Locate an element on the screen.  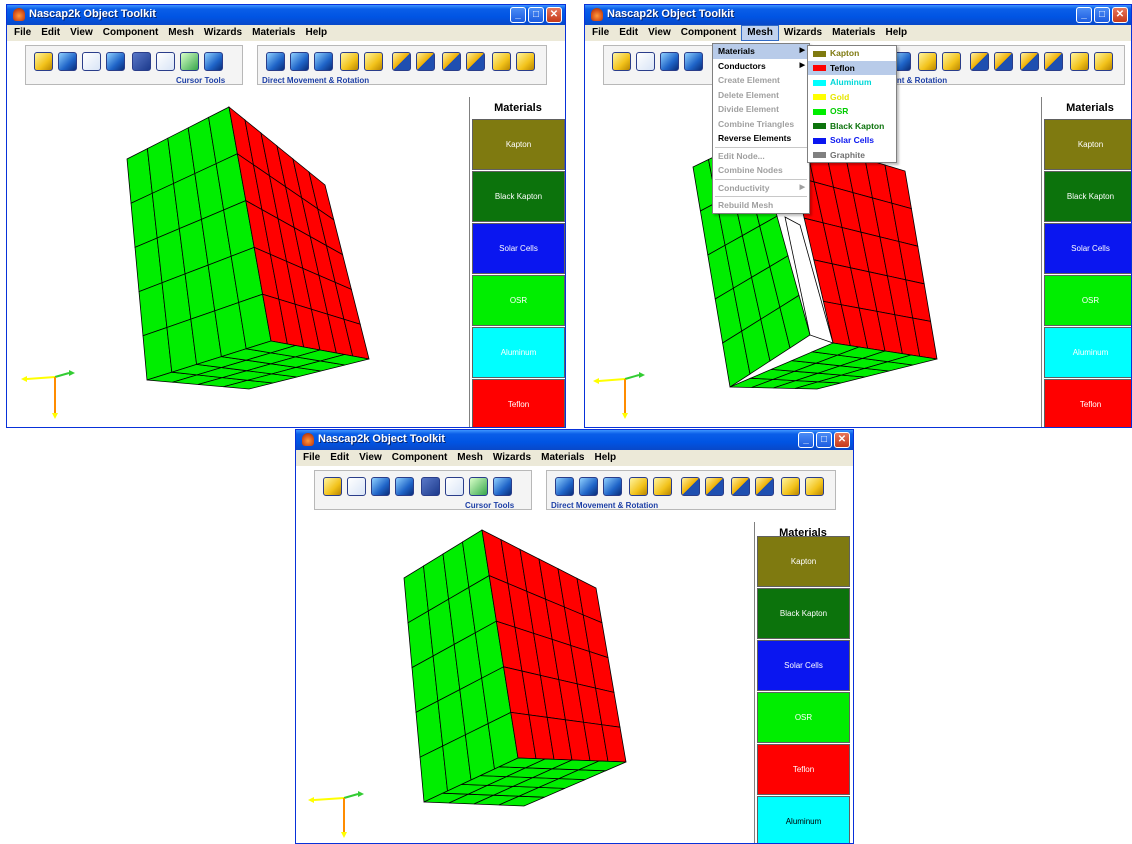
material-swatch-kapton: Kapton is located at coordinates (1087, 144).